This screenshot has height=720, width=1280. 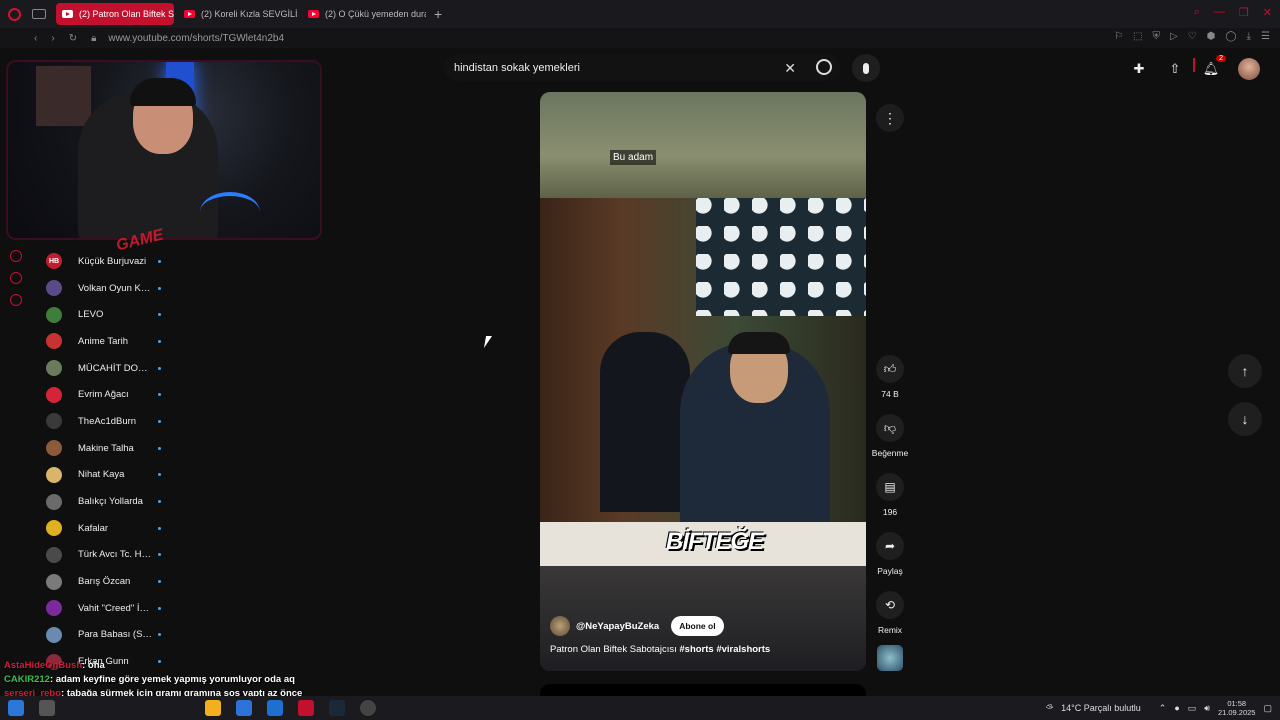 I want to click on subscription-item: Barış Özcan, so click(x=111, y=581).